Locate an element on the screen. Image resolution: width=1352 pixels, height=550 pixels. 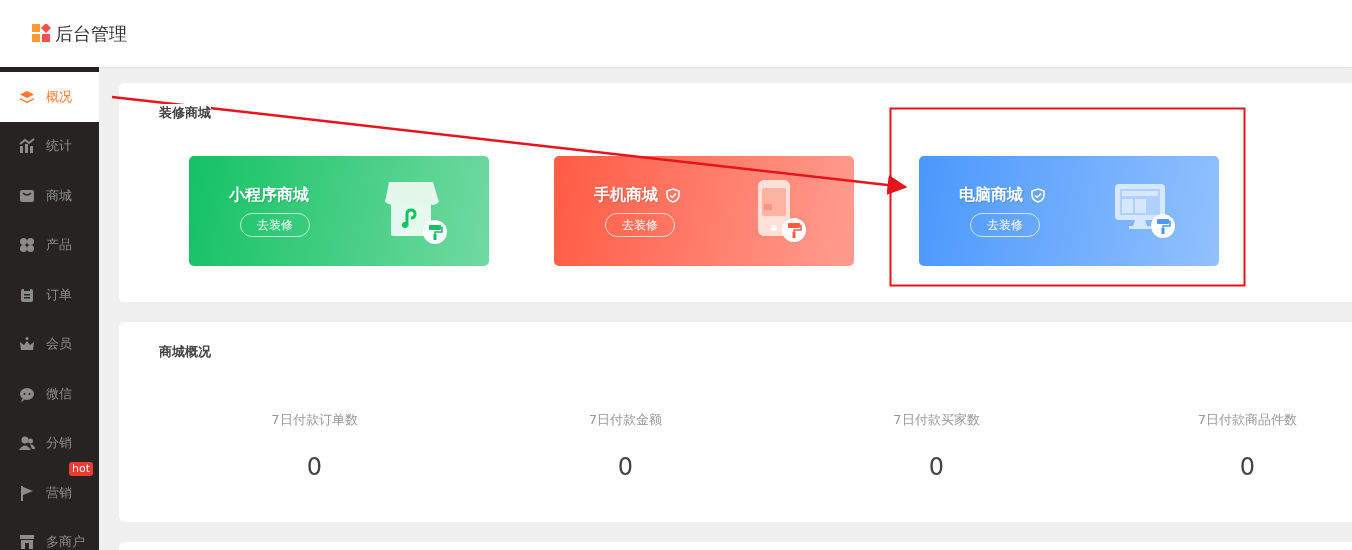
stat-label: 7日付款金额 is located at coordinates (625, 420).